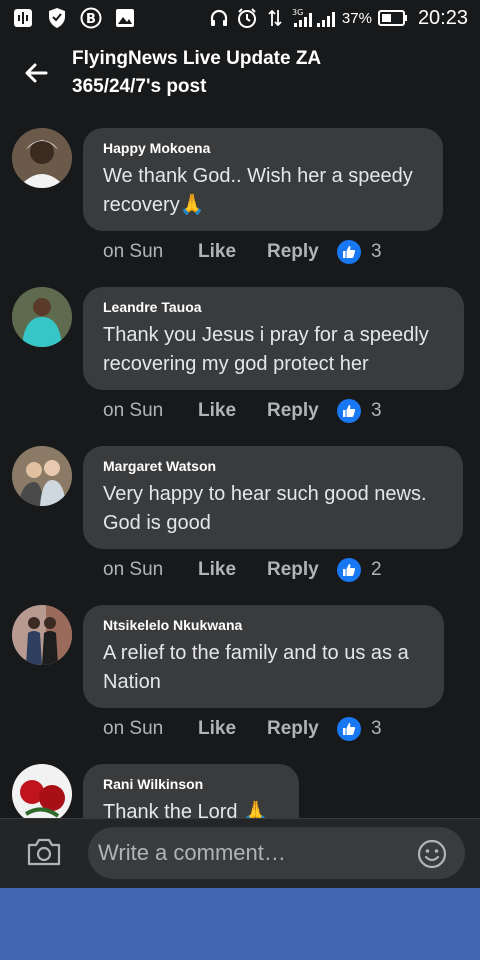 Image resolution: width=480 pixels, height=960 pixels. I want to click on comment-actions: on Sun Like Reply 2, so click(242, 570).